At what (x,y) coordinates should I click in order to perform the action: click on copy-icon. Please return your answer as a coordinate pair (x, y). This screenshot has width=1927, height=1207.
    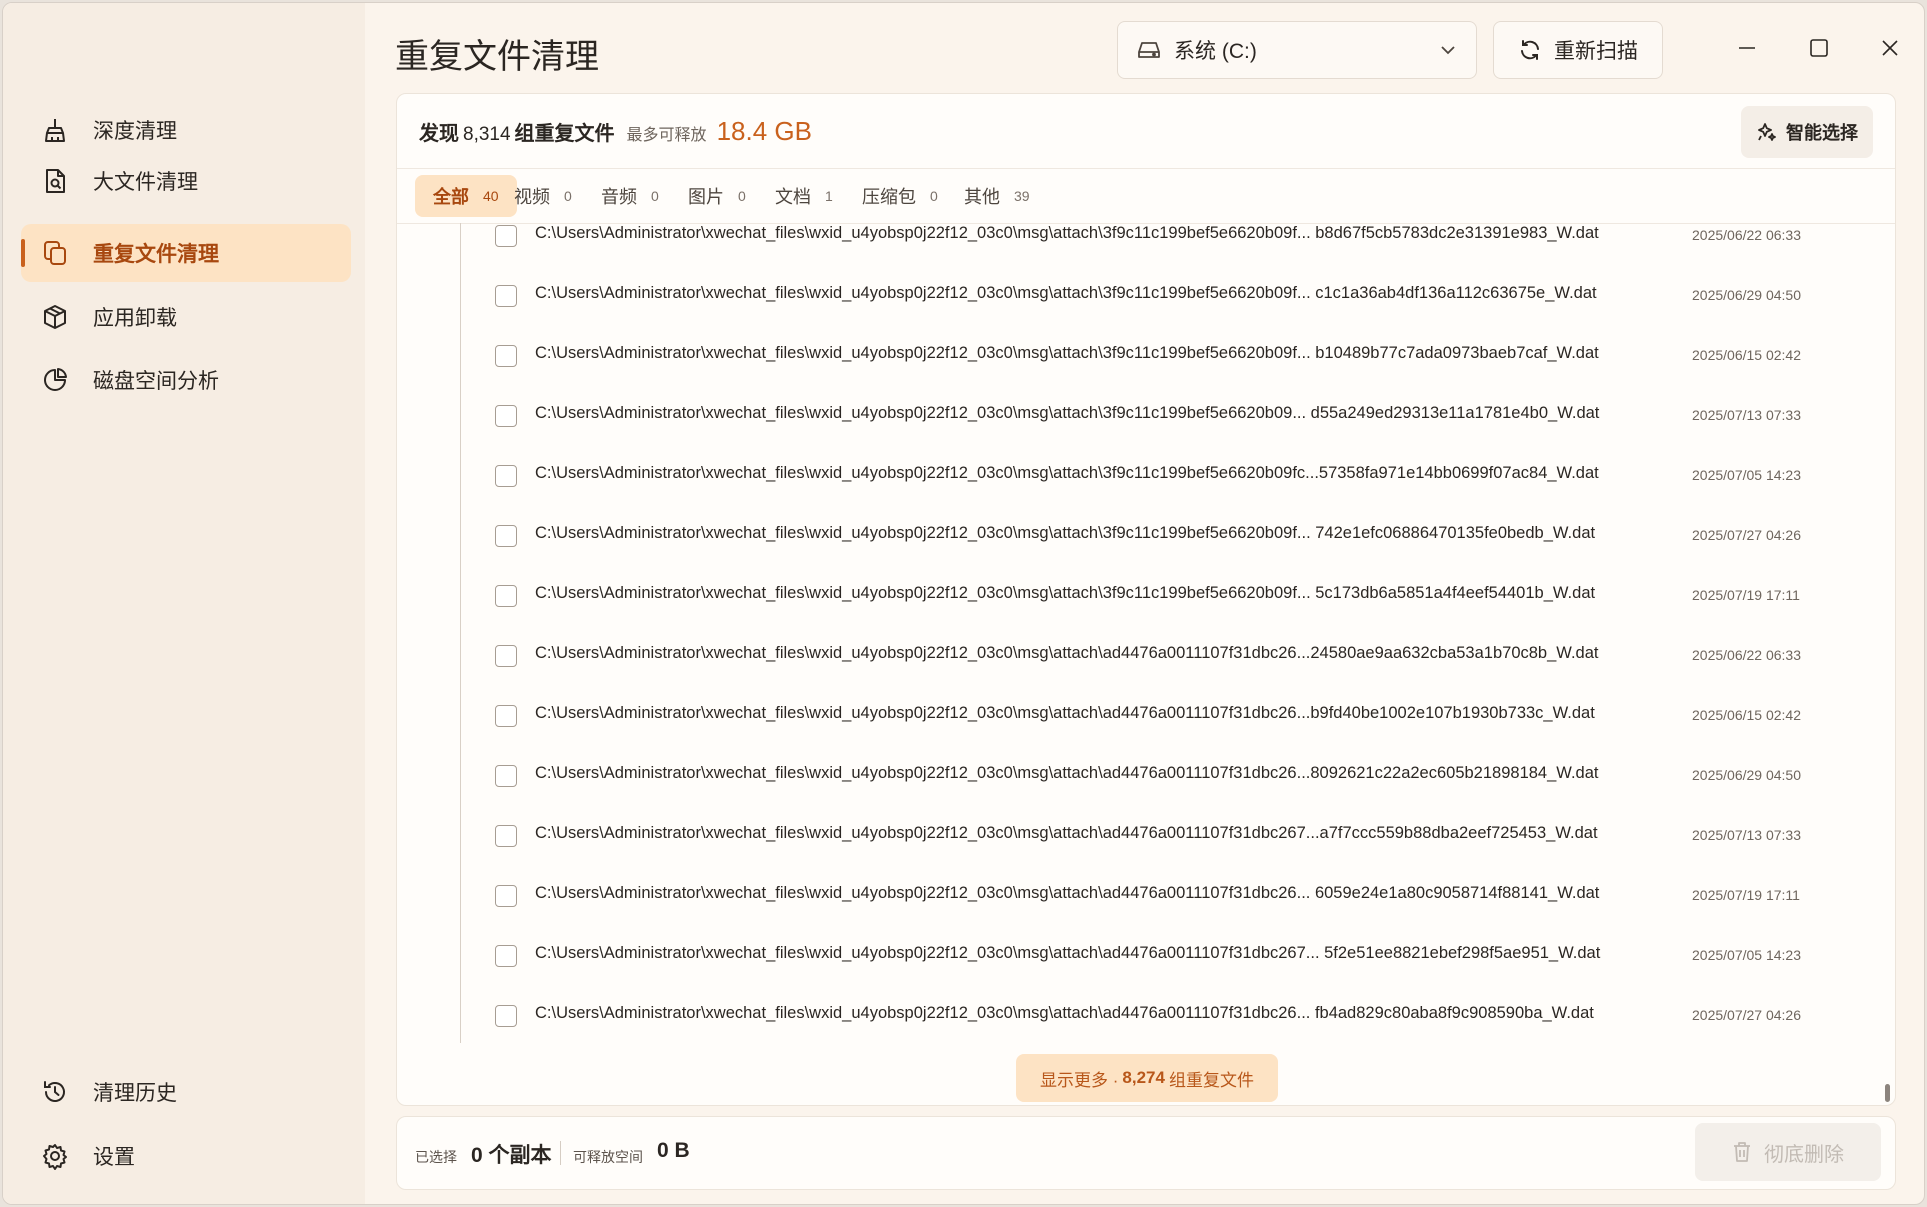
    Looking at the image, I should click on (55, 253).